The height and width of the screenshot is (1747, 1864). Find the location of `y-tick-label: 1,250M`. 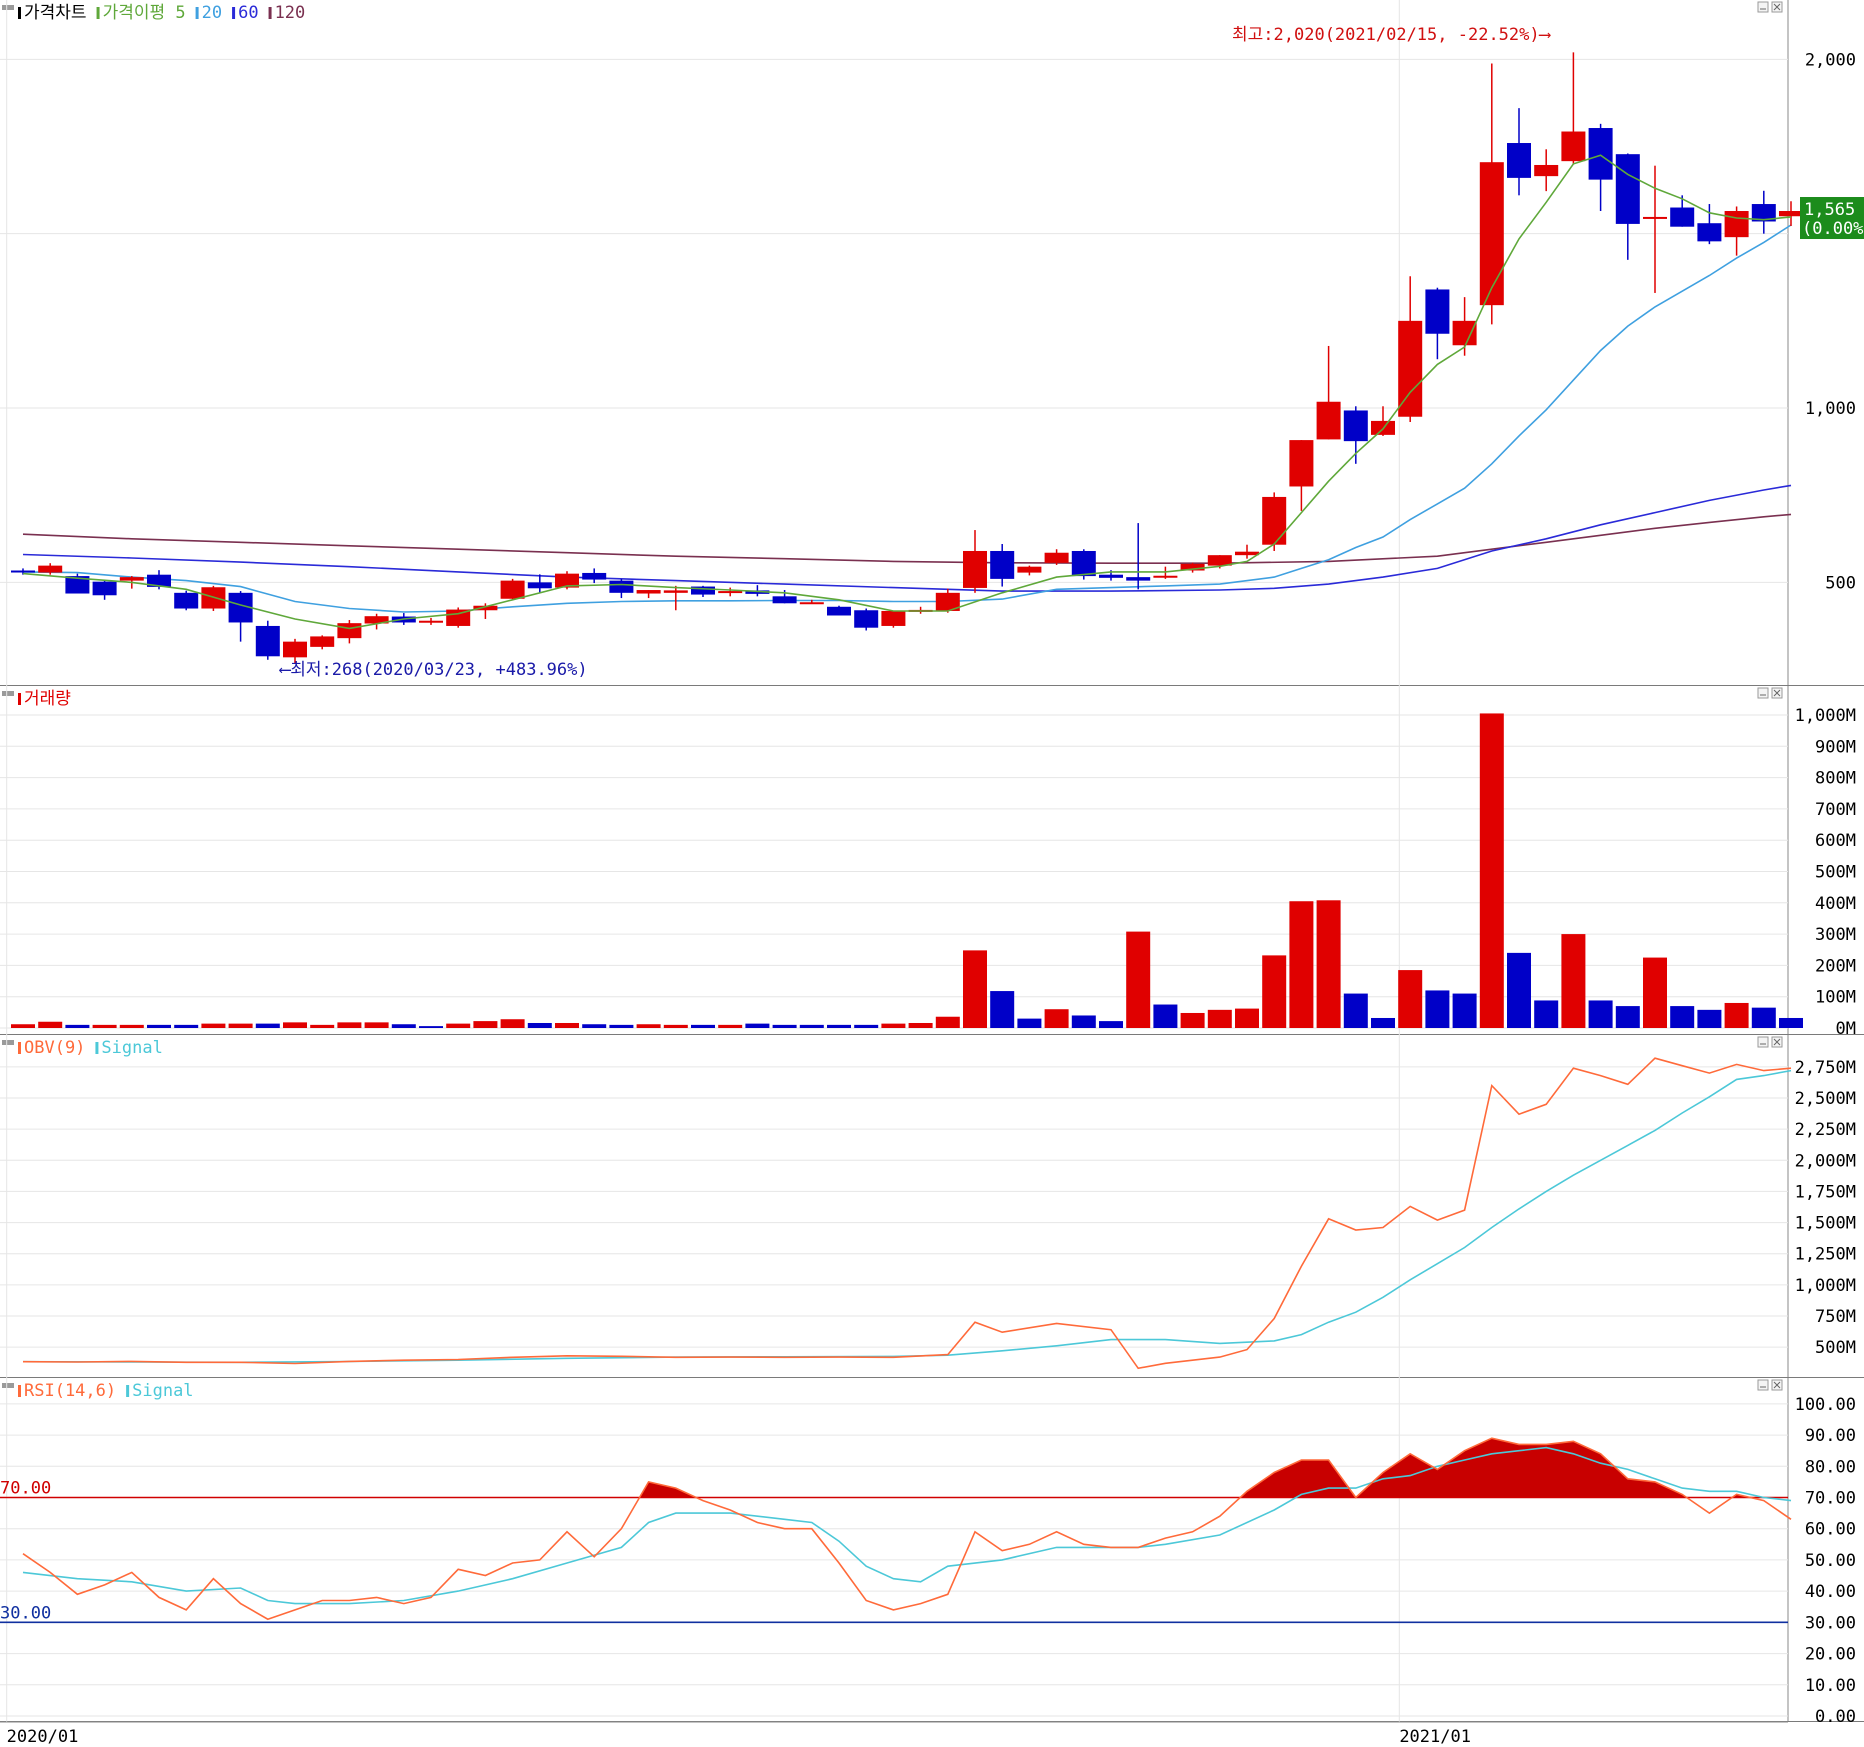

y-tick-label: 1,250M is located at coordinates (1825, 1255).